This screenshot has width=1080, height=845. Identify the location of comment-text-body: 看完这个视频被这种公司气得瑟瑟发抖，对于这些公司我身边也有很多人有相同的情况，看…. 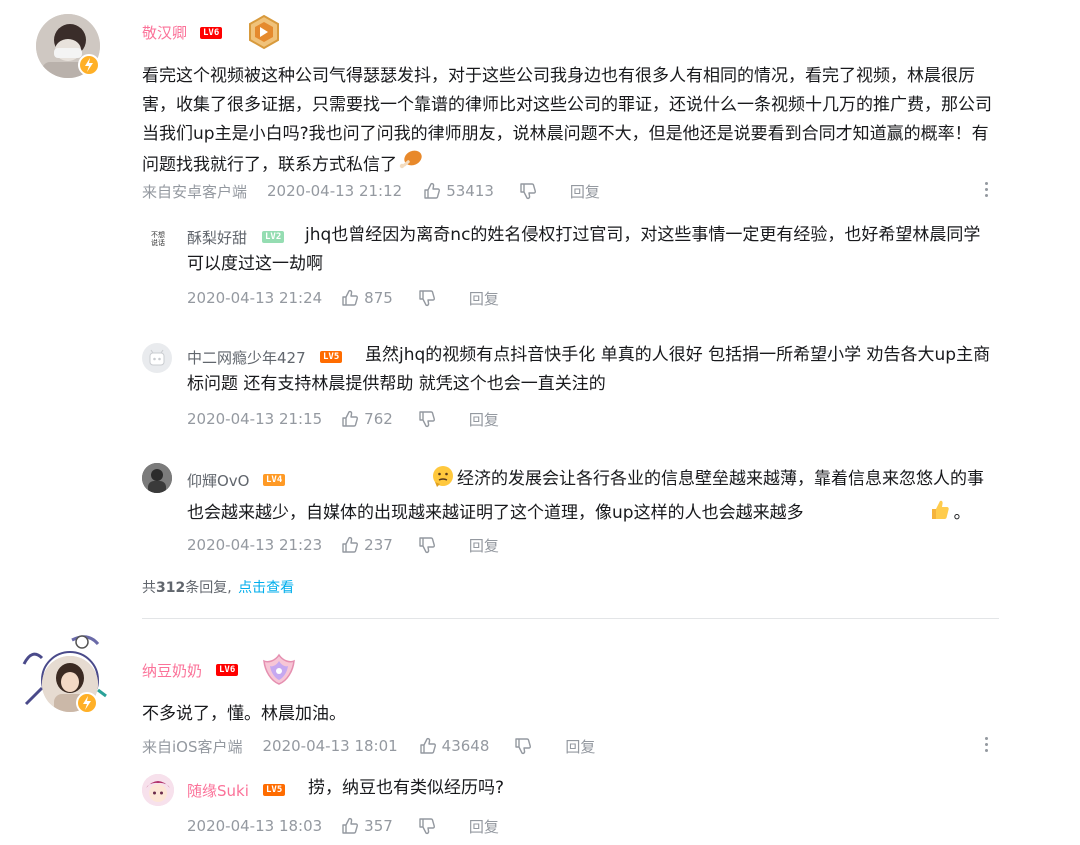
(567, 120).